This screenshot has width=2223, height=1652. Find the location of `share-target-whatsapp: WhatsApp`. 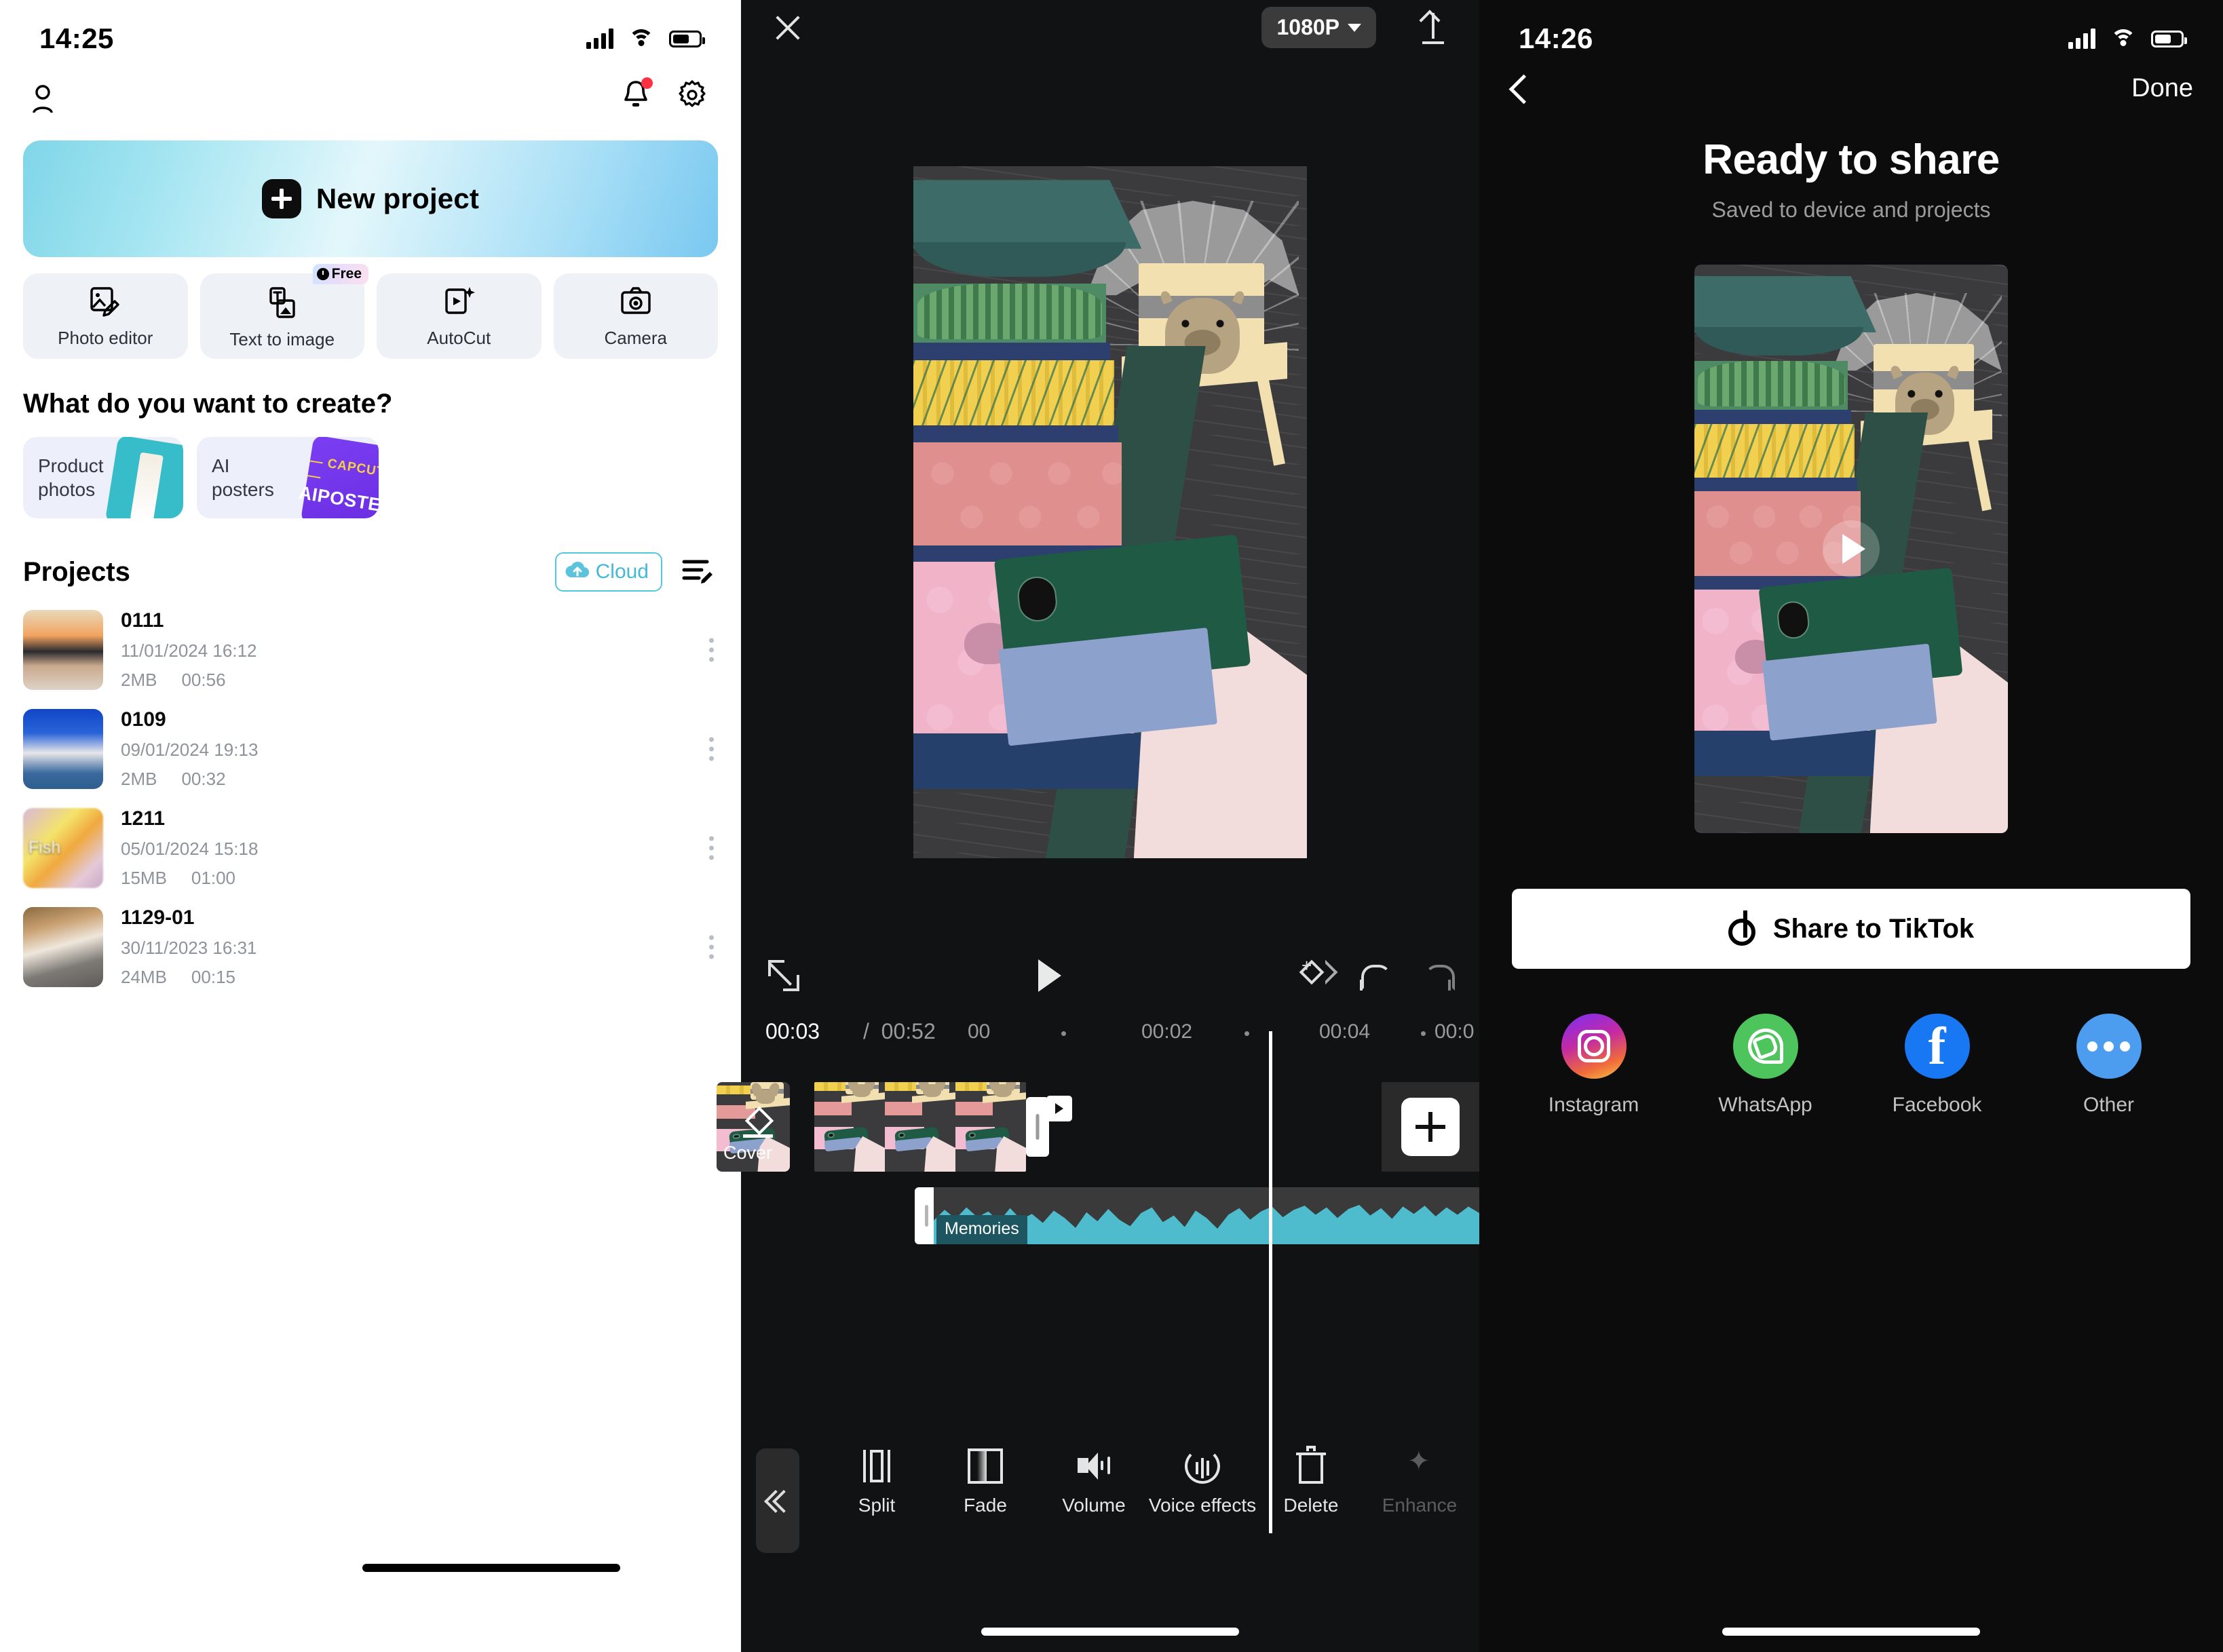

share-target-whatsapp: WhatsApp is located at coordinates (1765, 1065).